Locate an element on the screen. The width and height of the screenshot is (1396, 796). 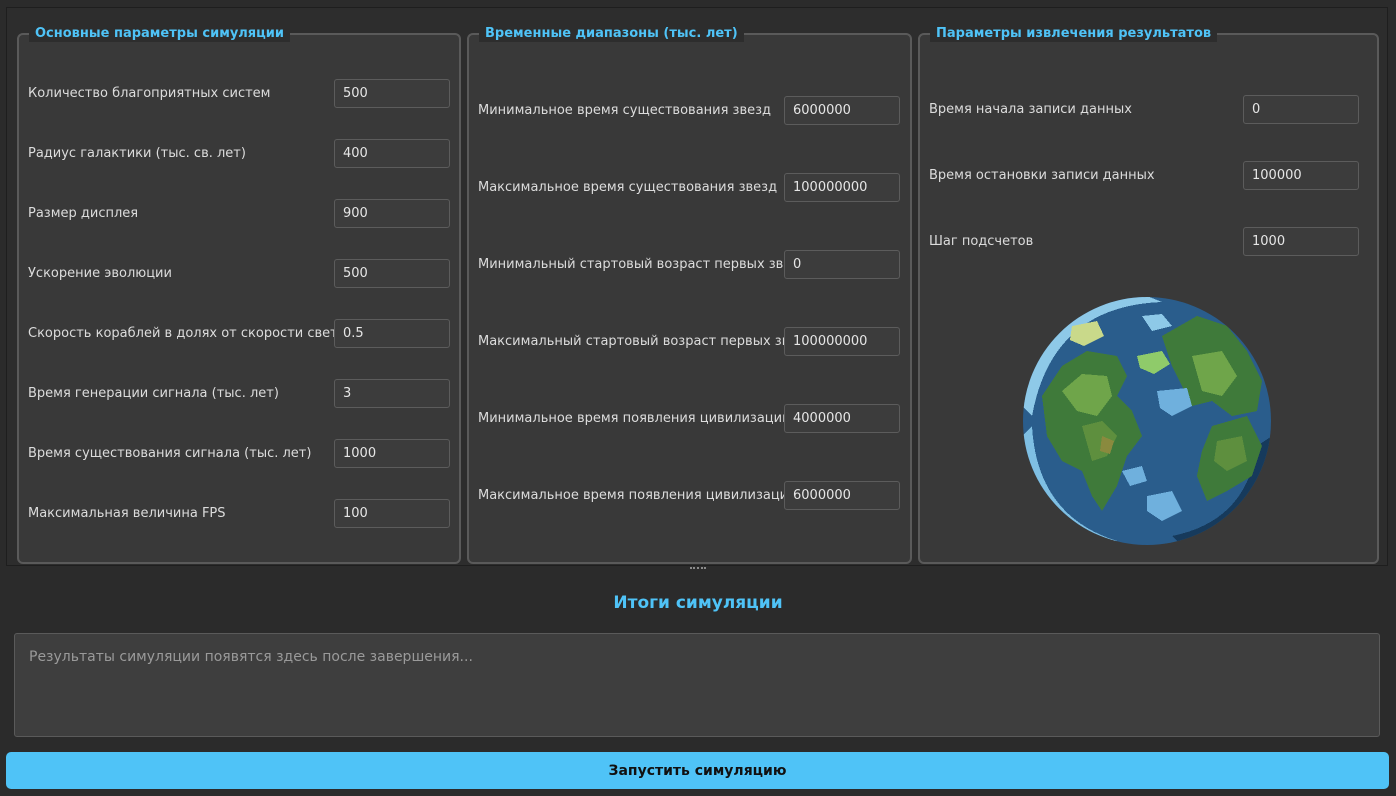
field-label: Минимальное время существования звезд is located at coordinates (625, 110).